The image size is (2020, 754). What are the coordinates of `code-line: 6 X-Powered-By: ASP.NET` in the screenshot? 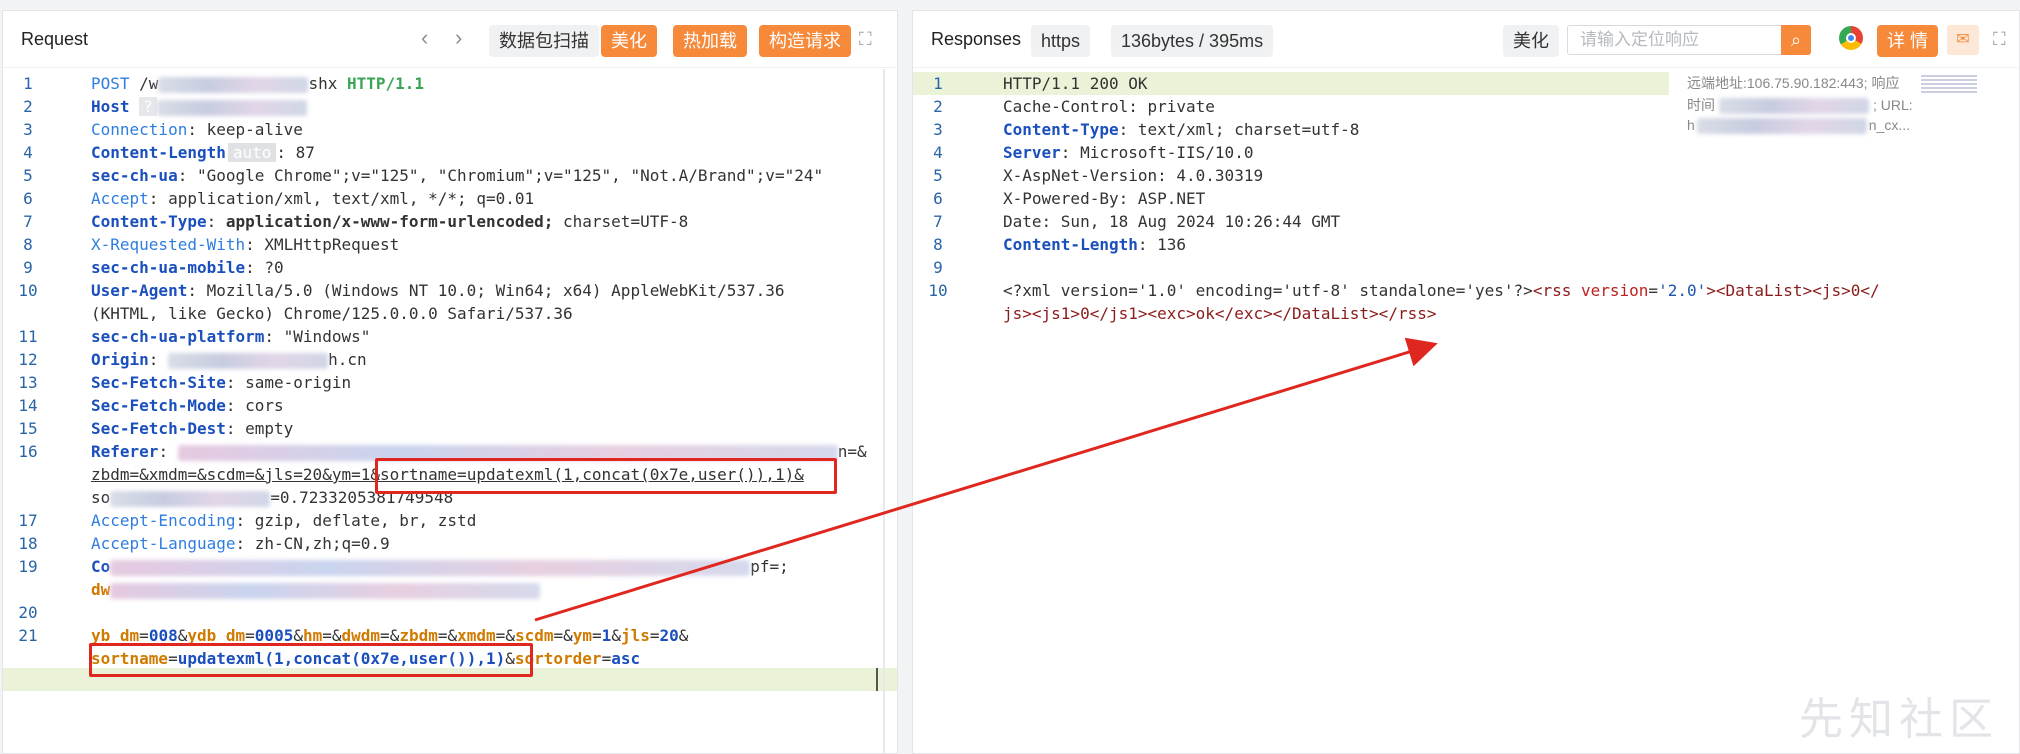 It's located at (1069, 198).